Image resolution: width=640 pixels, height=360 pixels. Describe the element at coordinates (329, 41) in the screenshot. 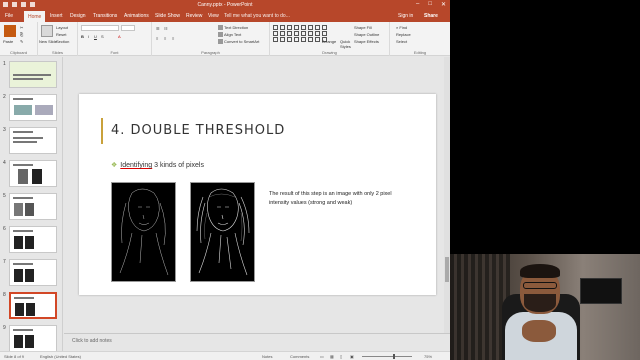

I see `arrange-button: Arrange` at that location.